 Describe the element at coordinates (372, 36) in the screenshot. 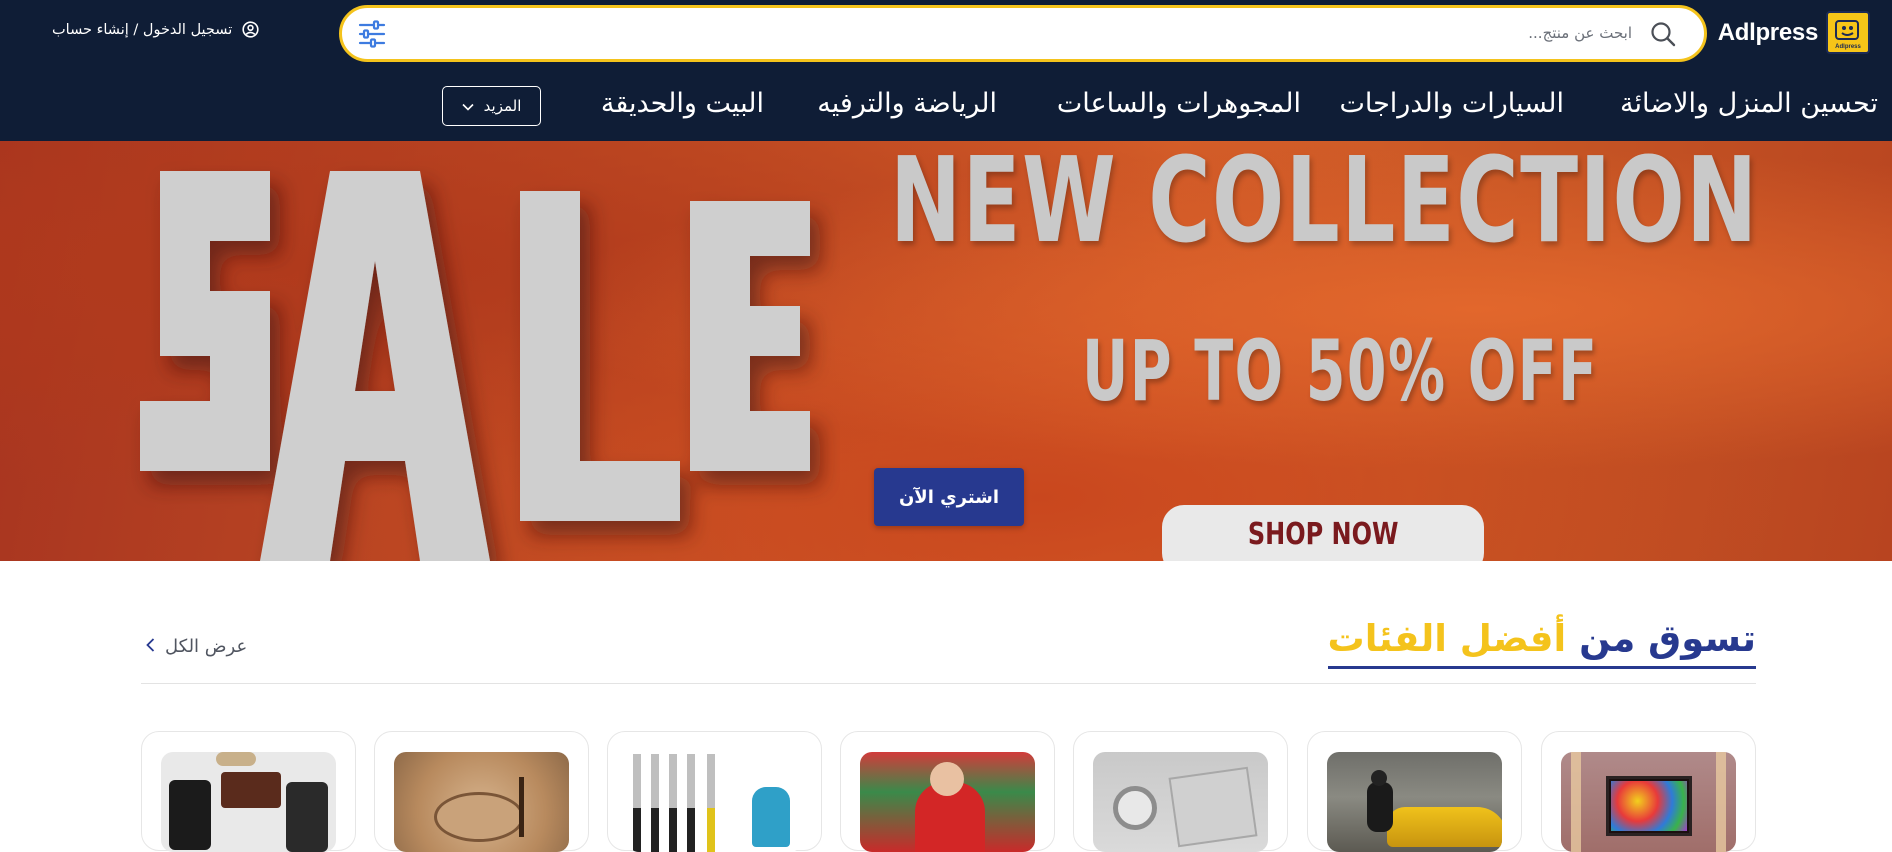

I see `filter-sliders-icon` at that location.